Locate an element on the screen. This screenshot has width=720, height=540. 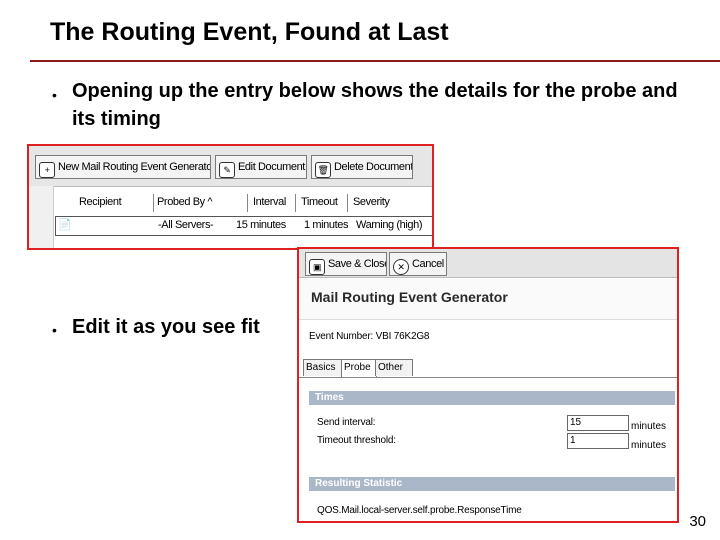
send-interval-label: Send interval: is located at coordinates (346, 422).